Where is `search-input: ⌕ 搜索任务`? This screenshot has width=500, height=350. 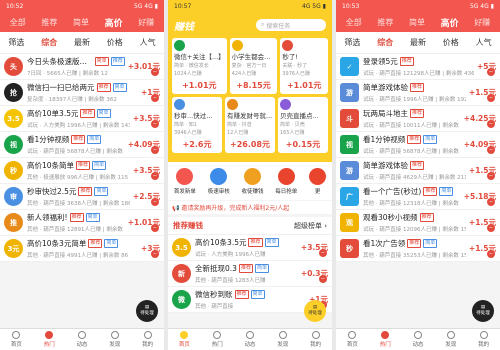
search-input: ⌕ 搜索任务 is located at coordinates (291, 25).